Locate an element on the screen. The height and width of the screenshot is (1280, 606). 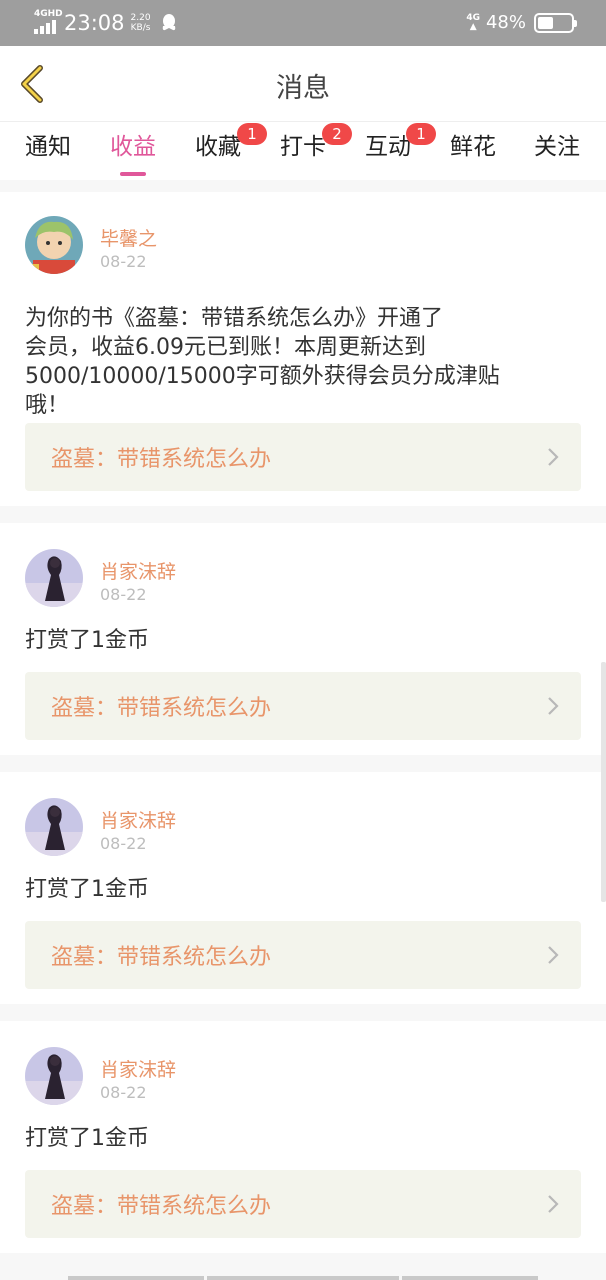
speed-unit: KB/s is located at coordinates (140, 27).